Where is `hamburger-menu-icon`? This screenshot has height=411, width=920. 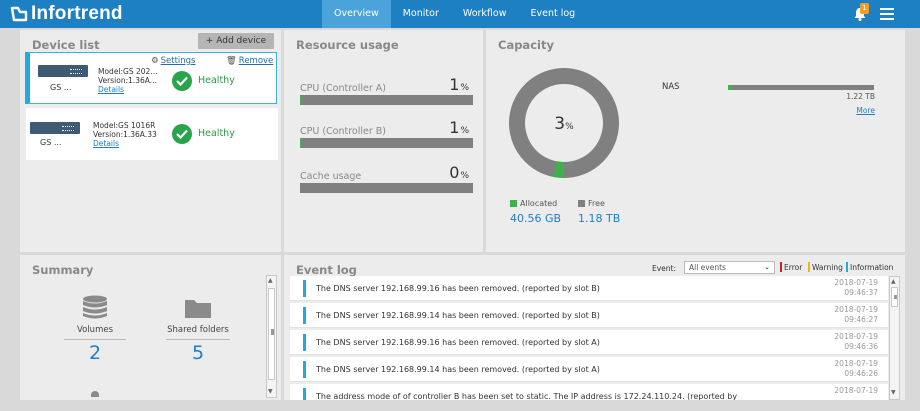
hamburger-menu-icon is located at coordinates (887, 14).